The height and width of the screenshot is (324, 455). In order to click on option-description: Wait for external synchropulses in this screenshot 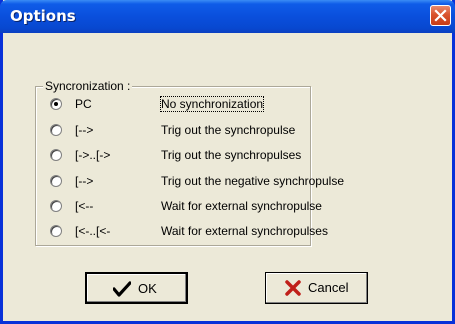, I will do `click(244, 231)`.